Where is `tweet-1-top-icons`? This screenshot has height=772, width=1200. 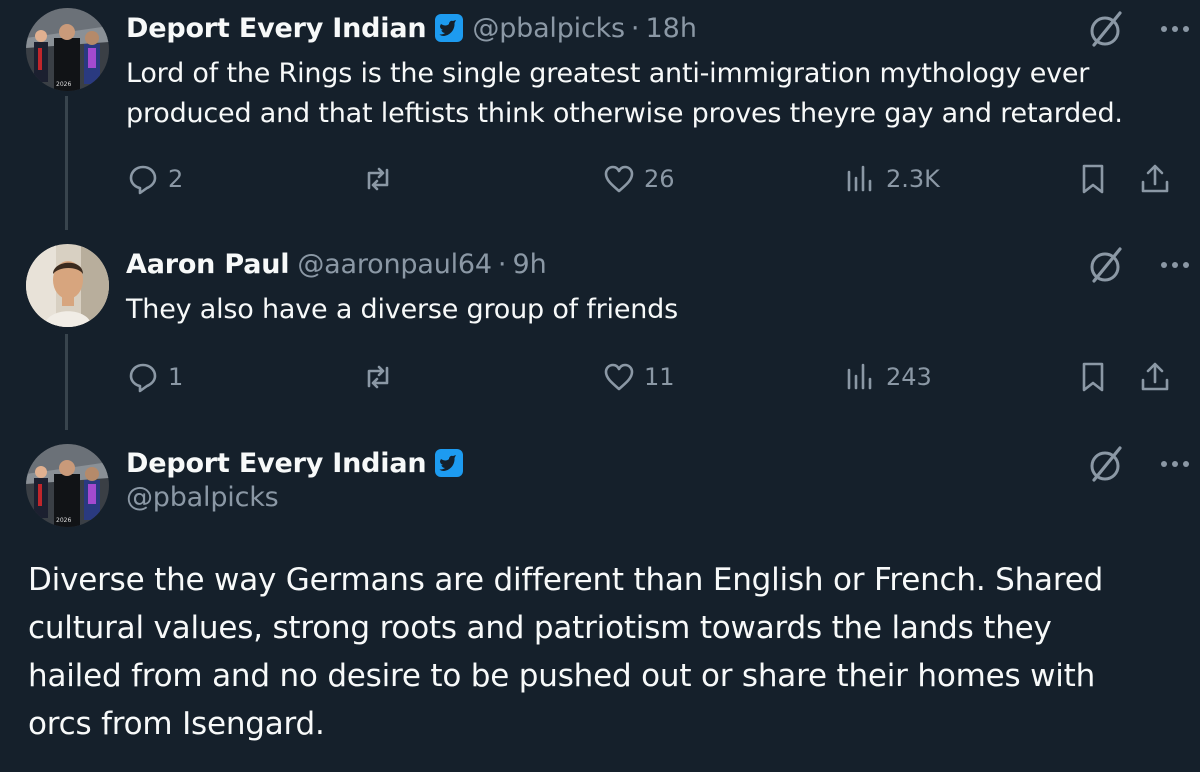 tweet-1-top-icons is located at coordinates (1139, 31).